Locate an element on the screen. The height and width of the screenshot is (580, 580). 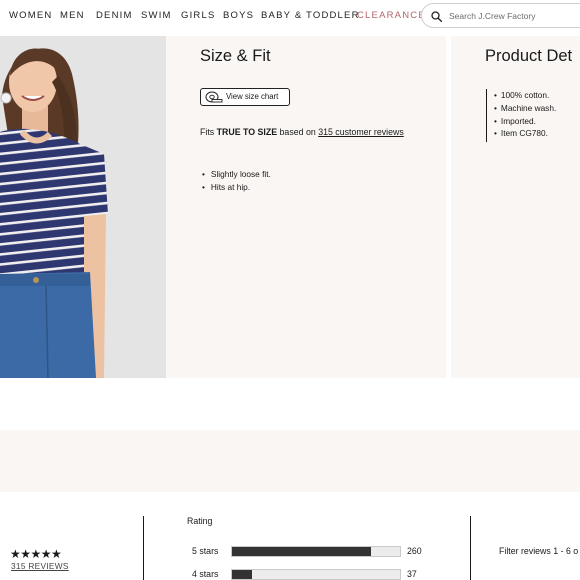
rating-row-4-stars: 4 stars 37 is located at coordinates (312, 574).